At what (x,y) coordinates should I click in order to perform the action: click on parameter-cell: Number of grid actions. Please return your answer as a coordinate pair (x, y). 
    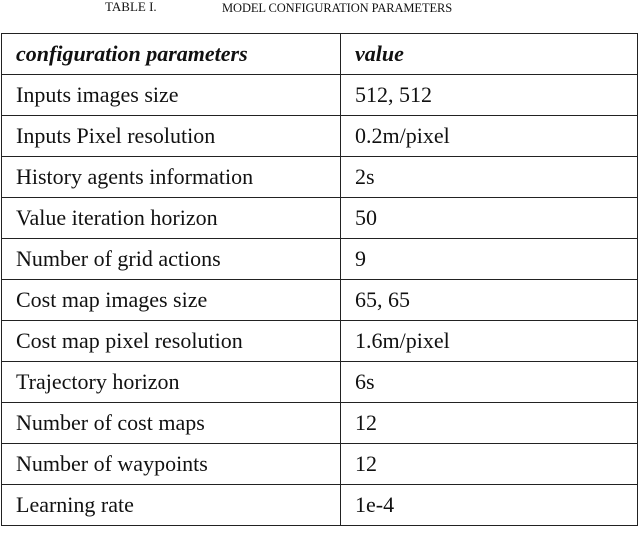
    Looking at the image, I should click on (171, 259).